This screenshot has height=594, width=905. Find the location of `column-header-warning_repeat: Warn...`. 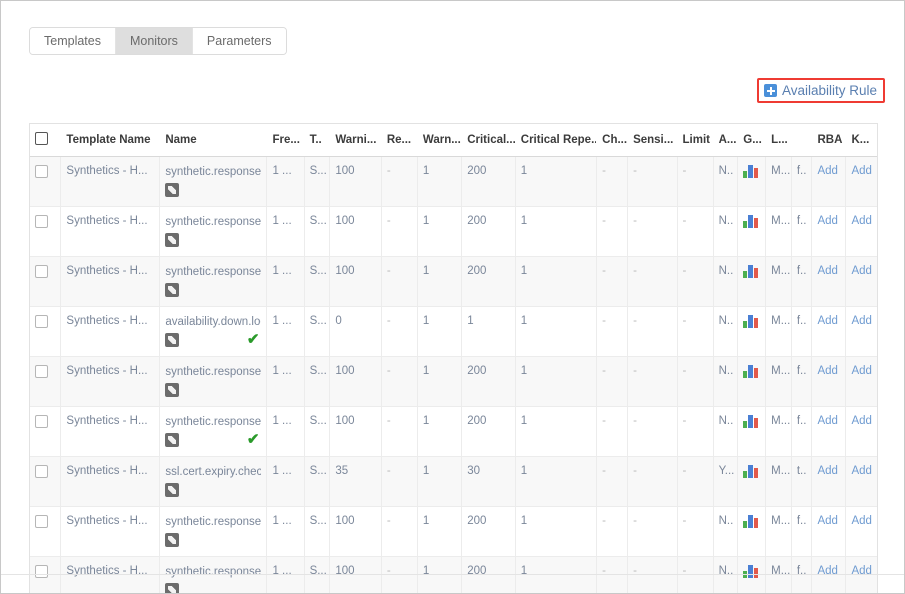

column-header-warning_repeat: Warn... is located at coordinates (440, 140).